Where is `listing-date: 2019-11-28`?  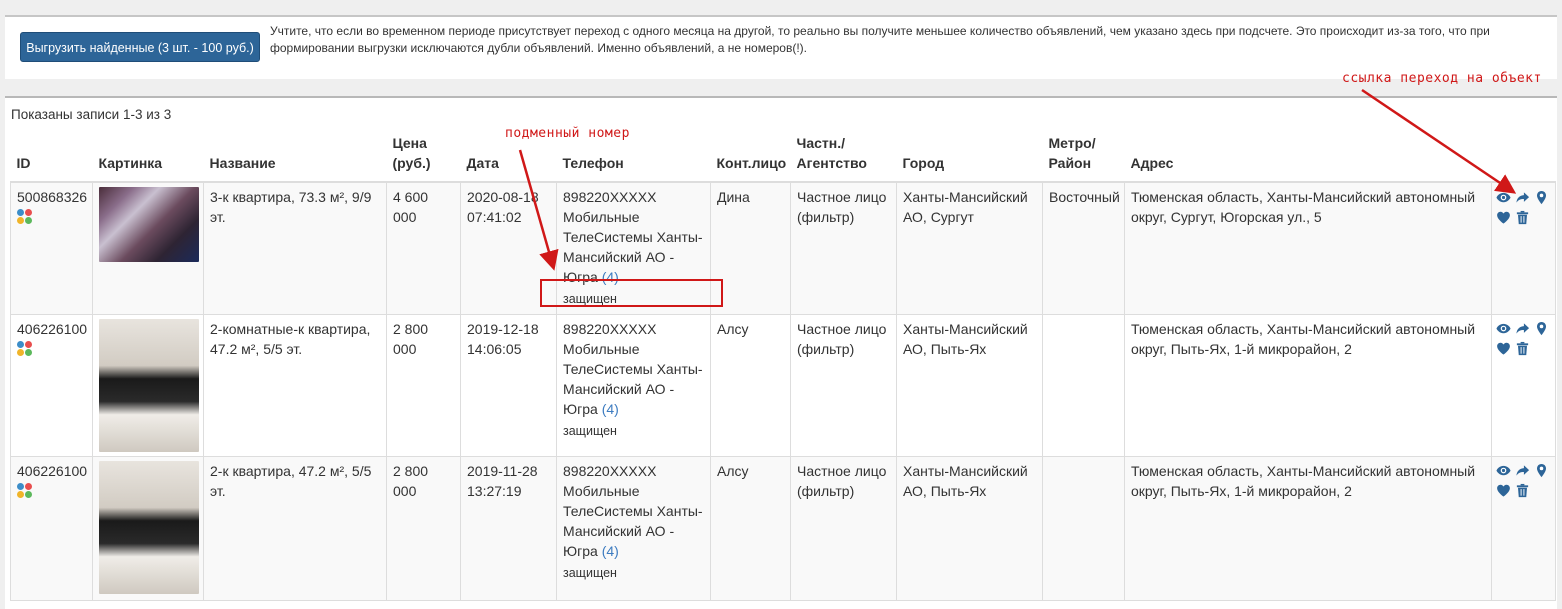 listing-date: 2019-11-28 is located at coordinates (502, 470).